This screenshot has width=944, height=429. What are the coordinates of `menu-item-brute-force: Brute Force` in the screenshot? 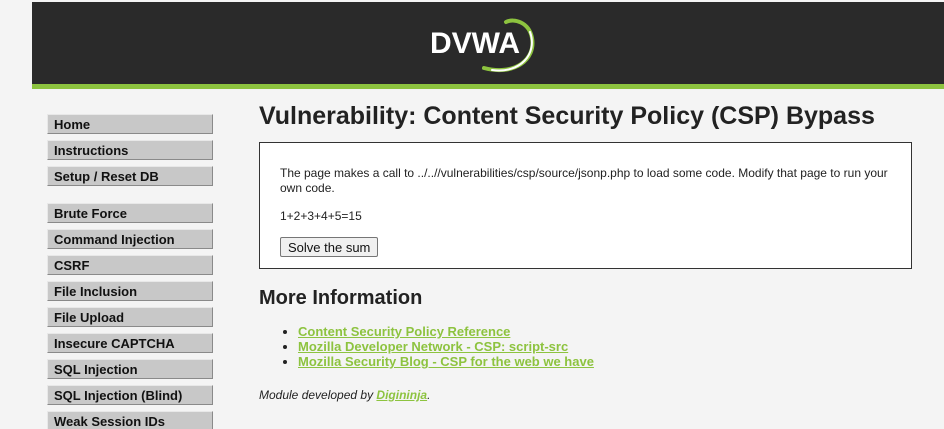 It's located at (130, 213).